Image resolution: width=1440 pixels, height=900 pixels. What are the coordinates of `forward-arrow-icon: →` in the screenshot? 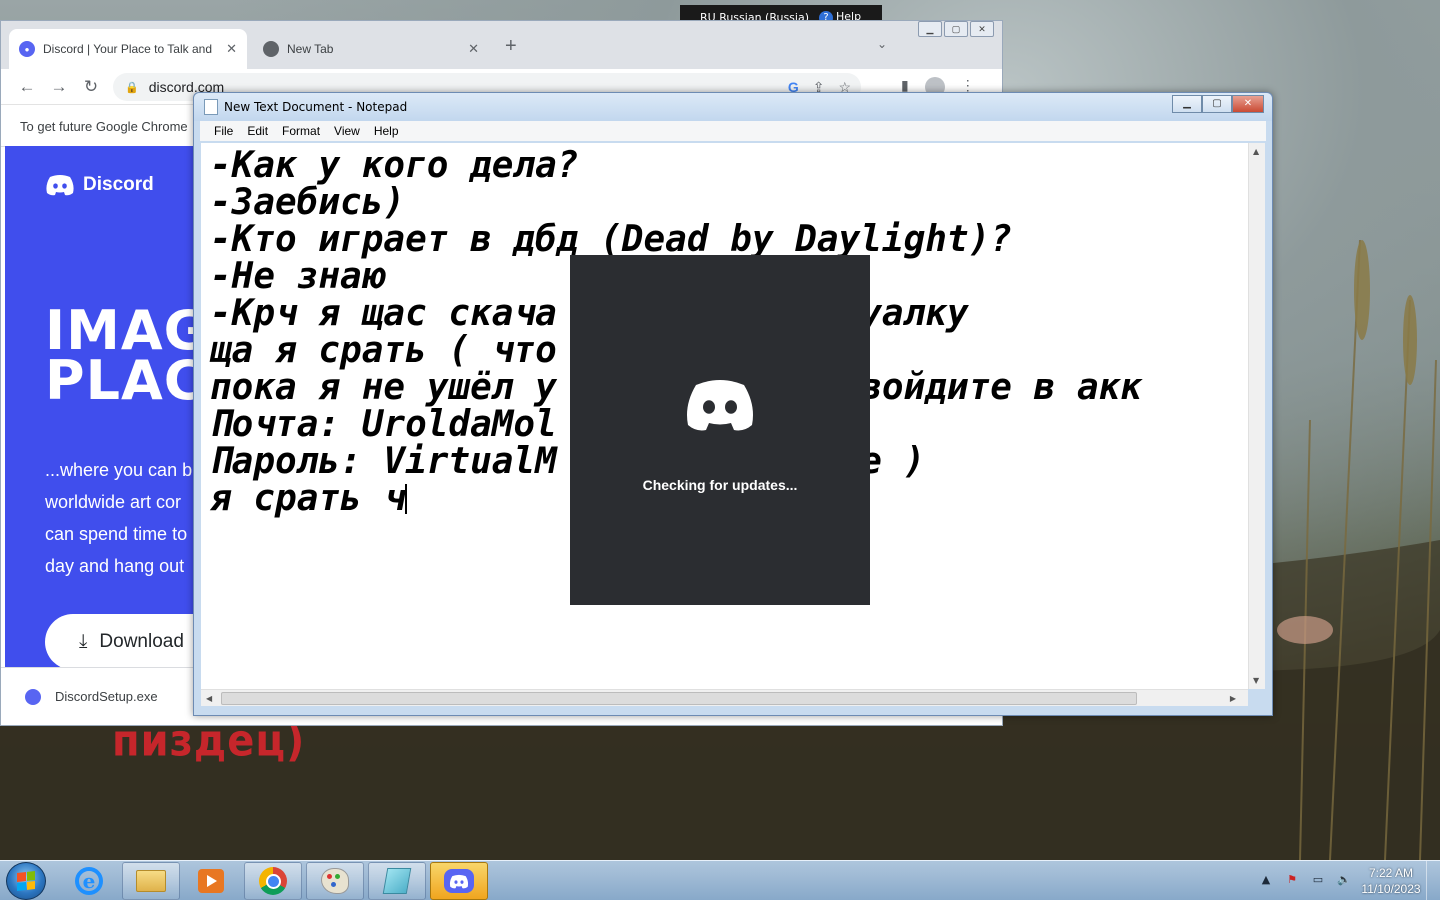 It's located at (59, 87).